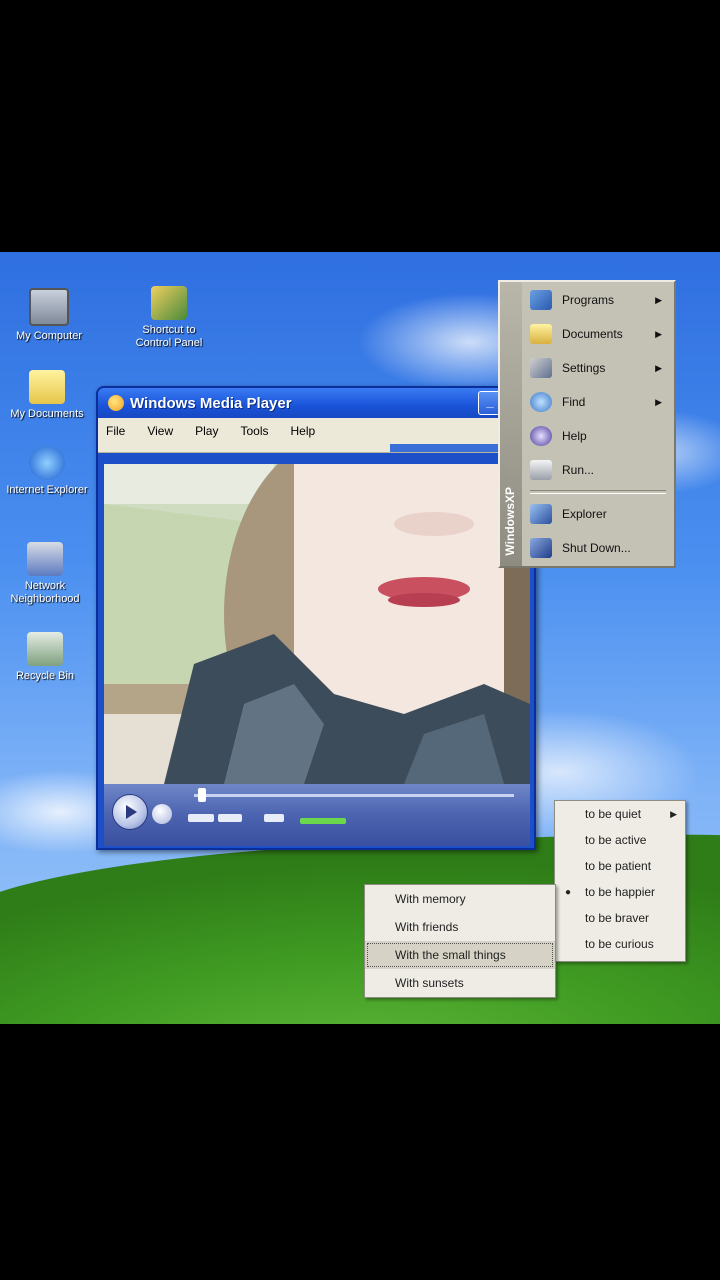 This screenshot has width=720, height=1280. I want to click on start-menu-item-label: Settings, so click(584, 368).